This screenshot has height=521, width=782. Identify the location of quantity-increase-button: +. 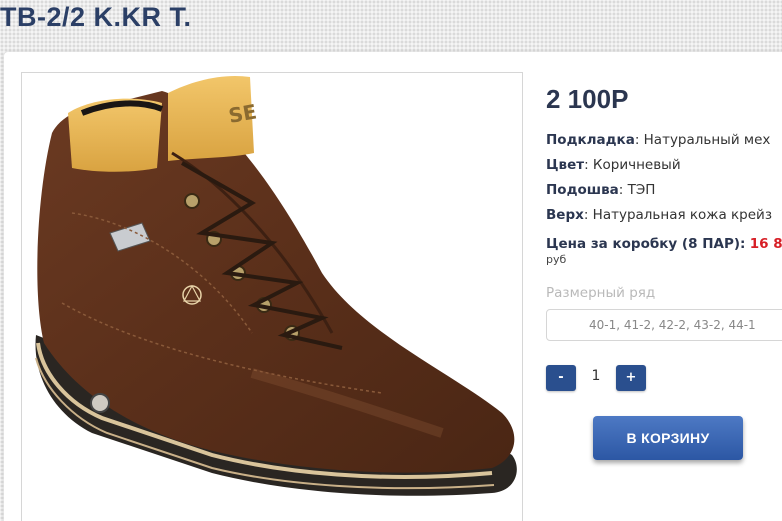
(631, 378).